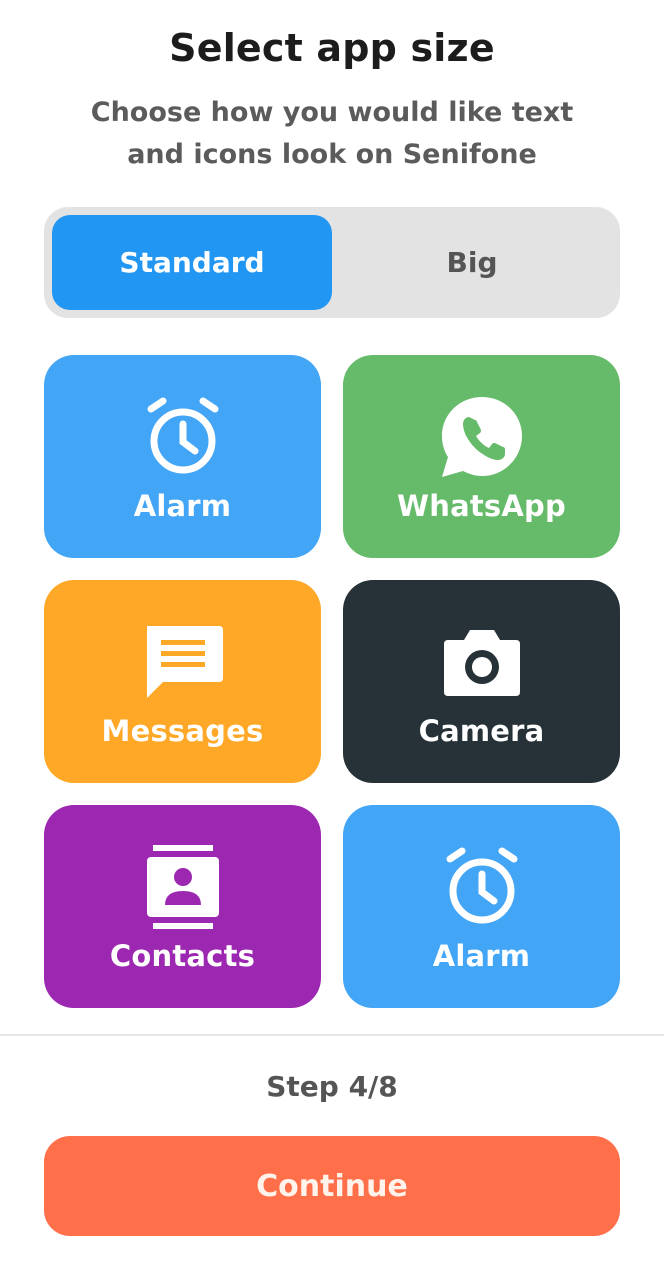 This screenshot has height=1280, width=664. Describe the element at coordinates (332, 48) in the screenshot. I see `page-title: Select app size` at that location.